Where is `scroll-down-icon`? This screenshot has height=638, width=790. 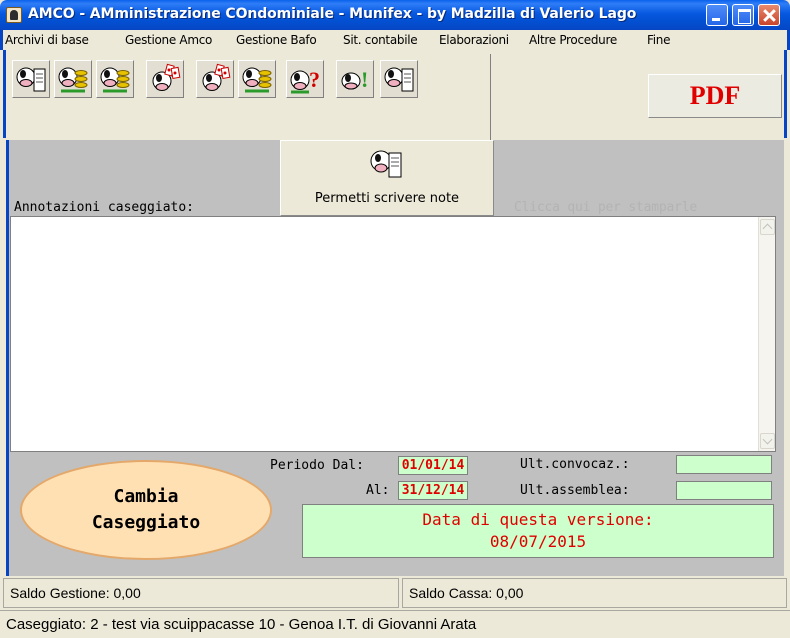
scroll-down-icon is located at coordinates (767, 441).